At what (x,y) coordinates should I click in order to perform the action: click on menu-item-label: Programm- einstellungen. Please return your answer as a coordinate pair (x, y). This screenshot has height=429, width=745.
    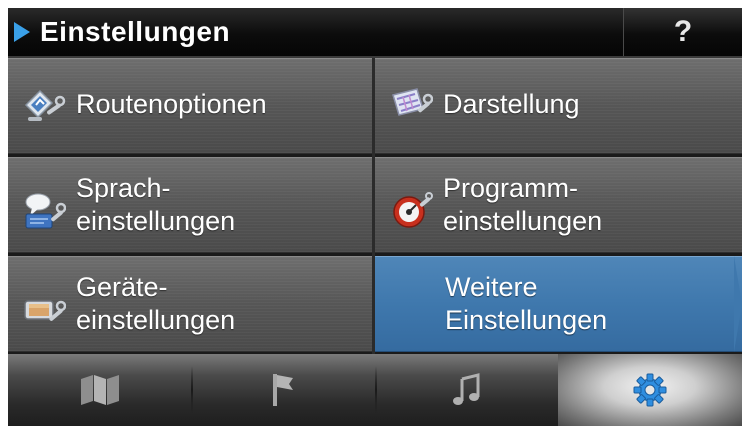
    Looking at the image, I should click on (523, 204).